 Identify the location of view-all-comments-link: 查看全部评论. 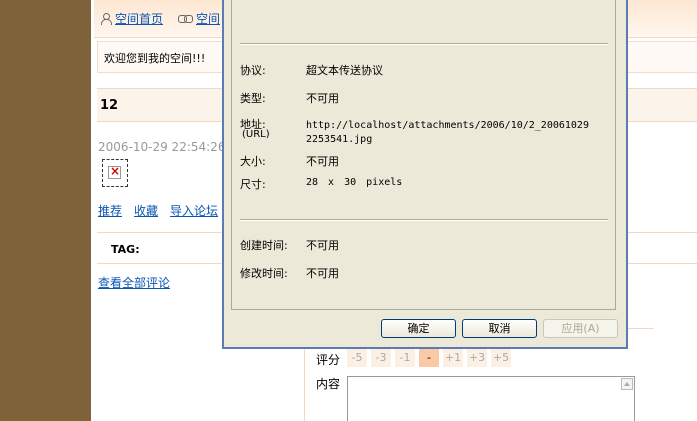
(134, 282).